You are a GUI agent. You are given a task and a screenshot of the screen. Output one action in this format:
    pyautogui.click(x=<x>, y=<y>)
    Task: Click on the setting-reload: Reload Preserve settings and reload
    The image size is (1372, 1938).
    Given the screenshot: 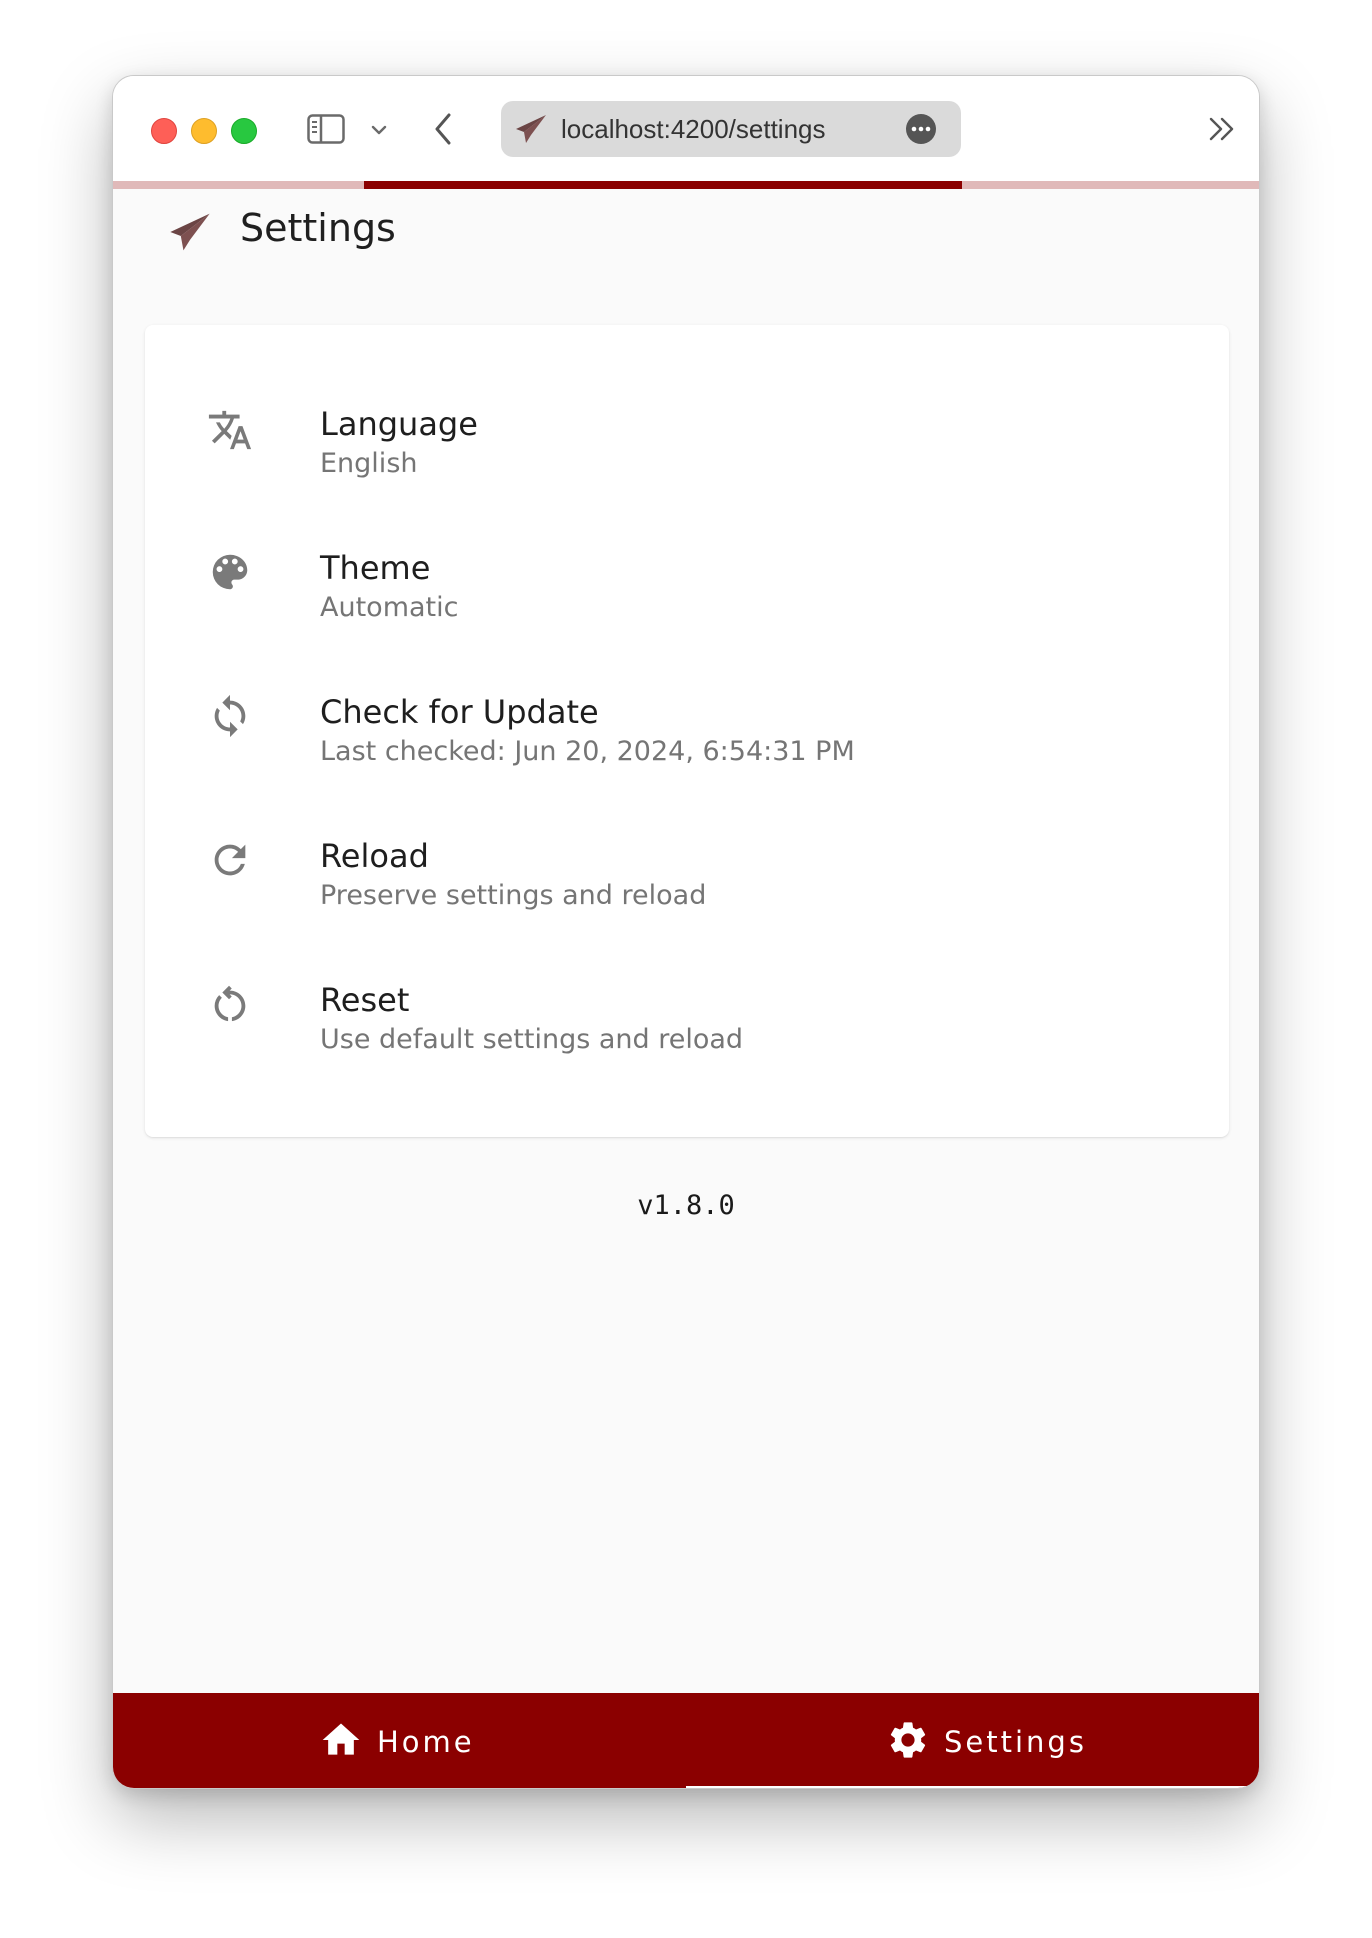 What is the action you would take?
    pyautogui.click(x=687, y=889)
    